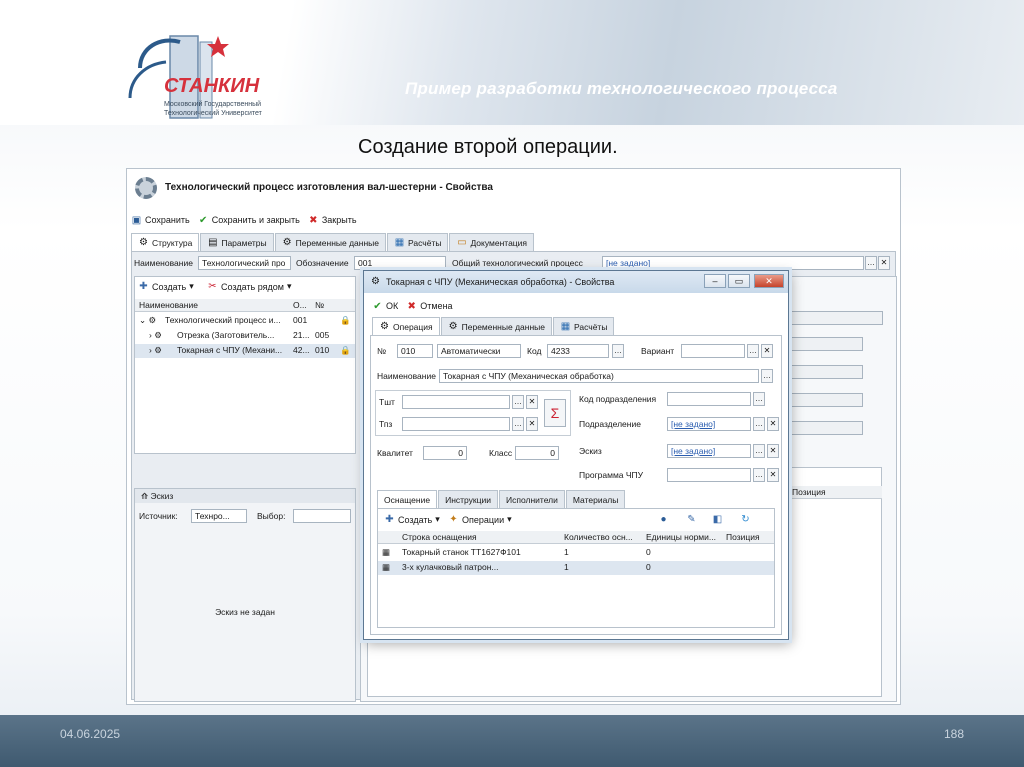 This screenshot has height=767, width=1024. I want to click on close-button: ✖ Закрыть, so click(332, 220).